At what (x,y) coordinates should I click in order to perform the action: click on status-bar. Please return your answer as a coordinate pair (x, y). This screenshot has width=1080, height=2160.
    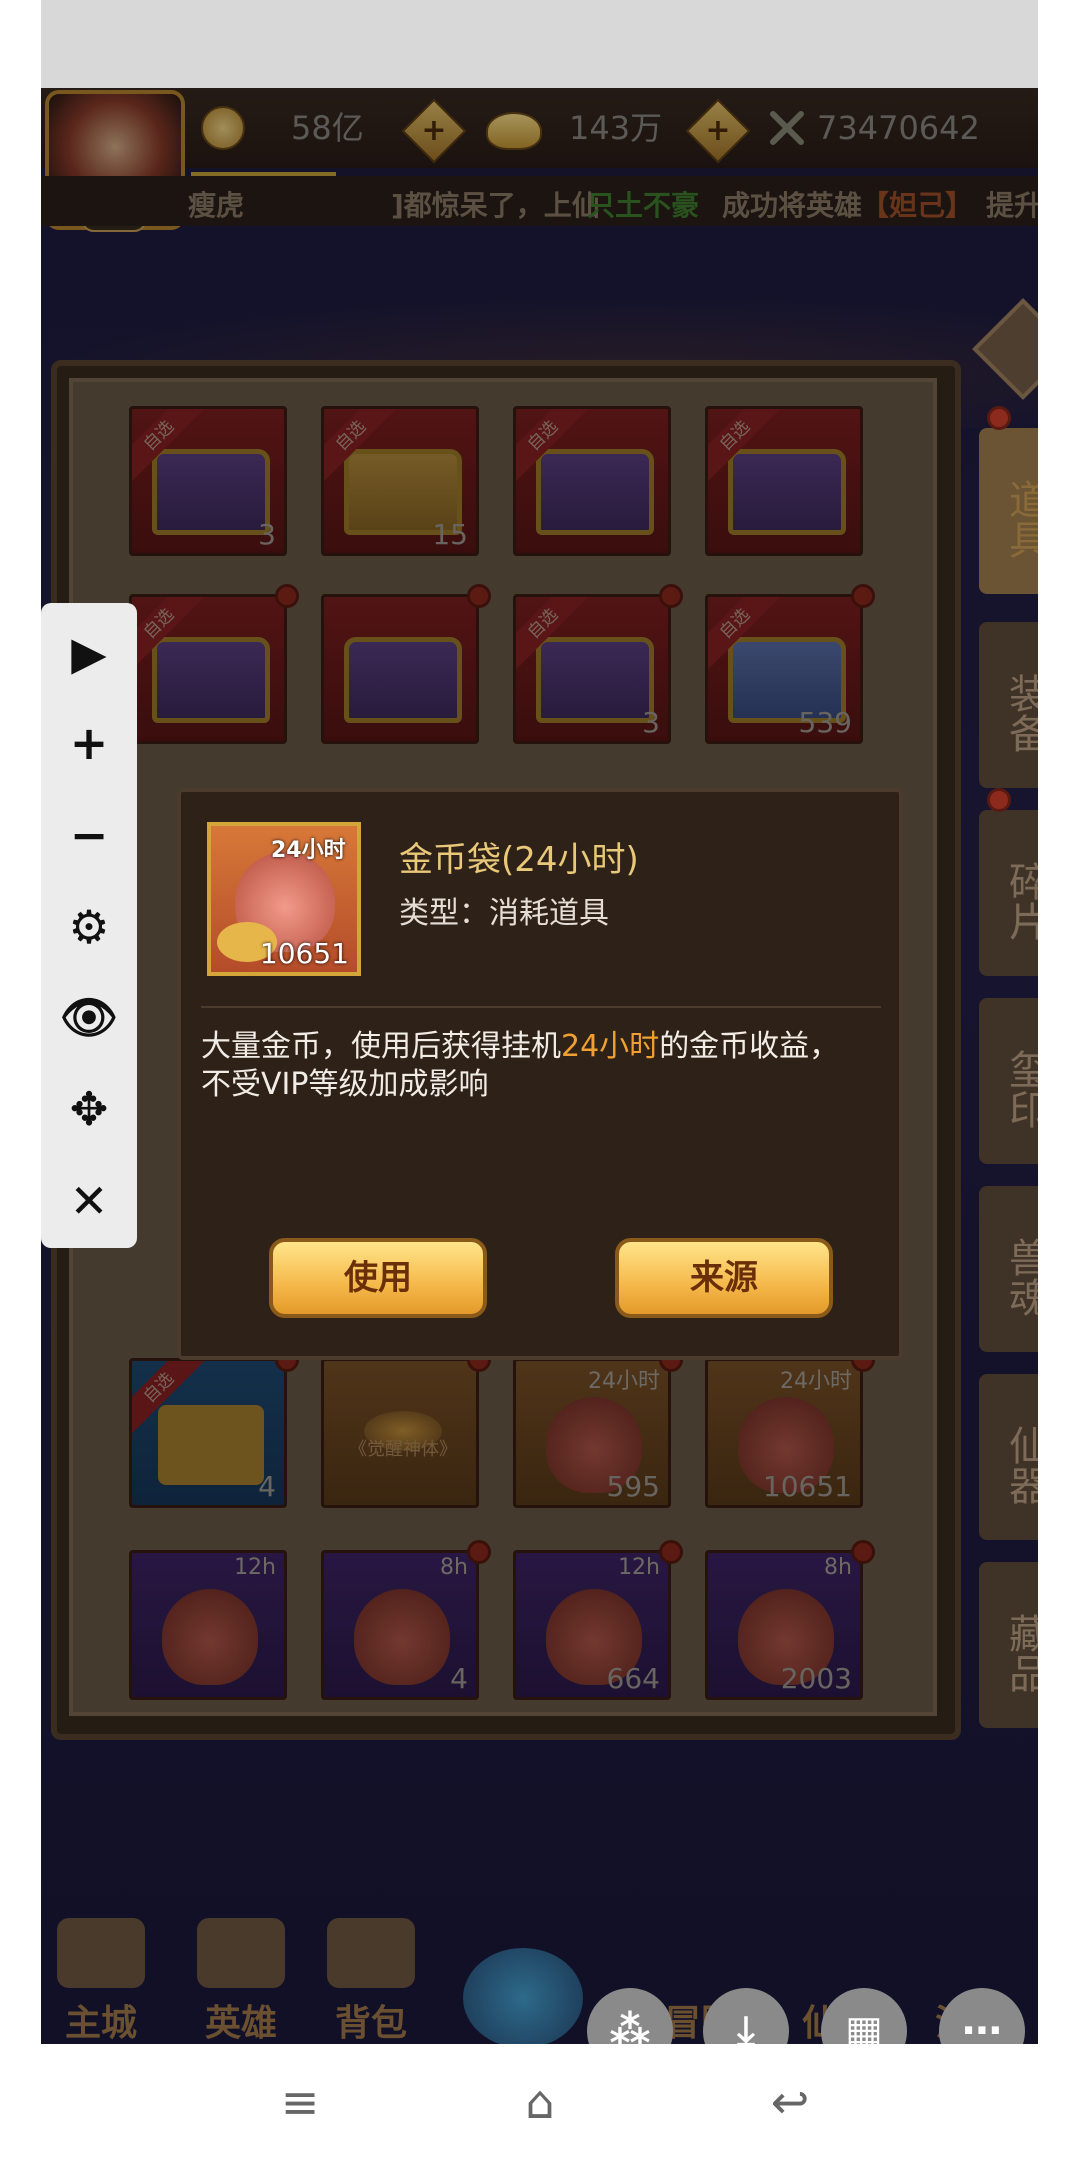
    Looking at the image, I should click on (539, 44).